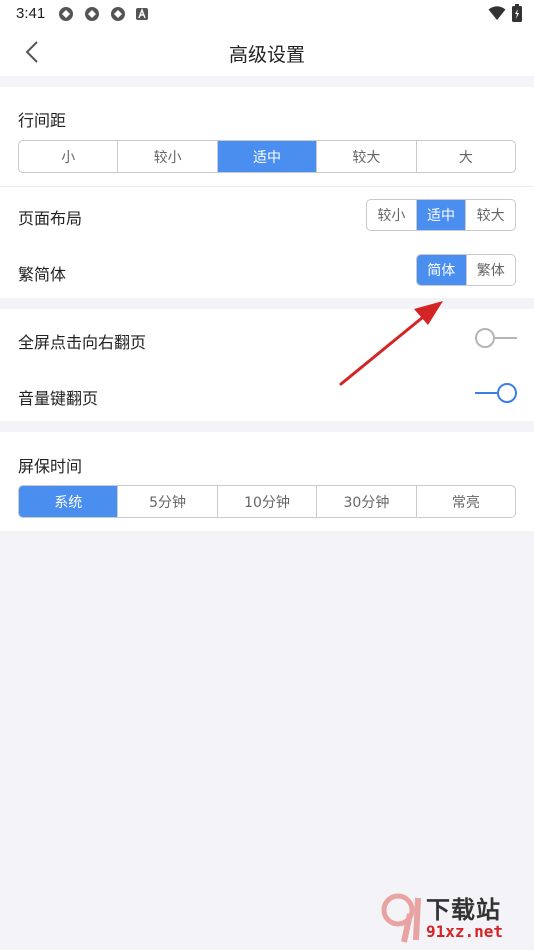 The width and height of the screenshot is (534, 950). I want to click on screensaver-label: 屏保时间, so click(50, 466).